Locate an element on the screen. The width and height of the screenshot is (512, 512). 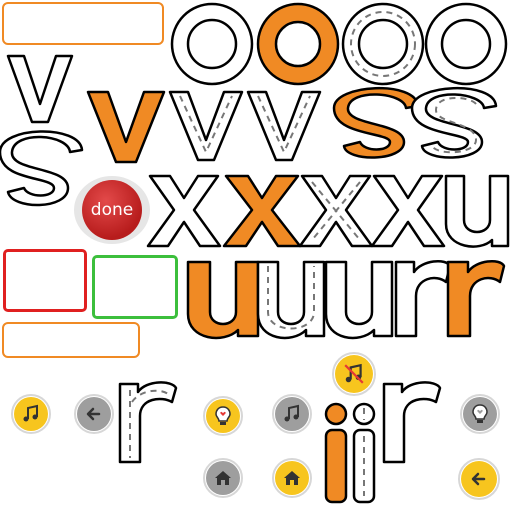
home-gray-icon is located at coordinates (223, 478).